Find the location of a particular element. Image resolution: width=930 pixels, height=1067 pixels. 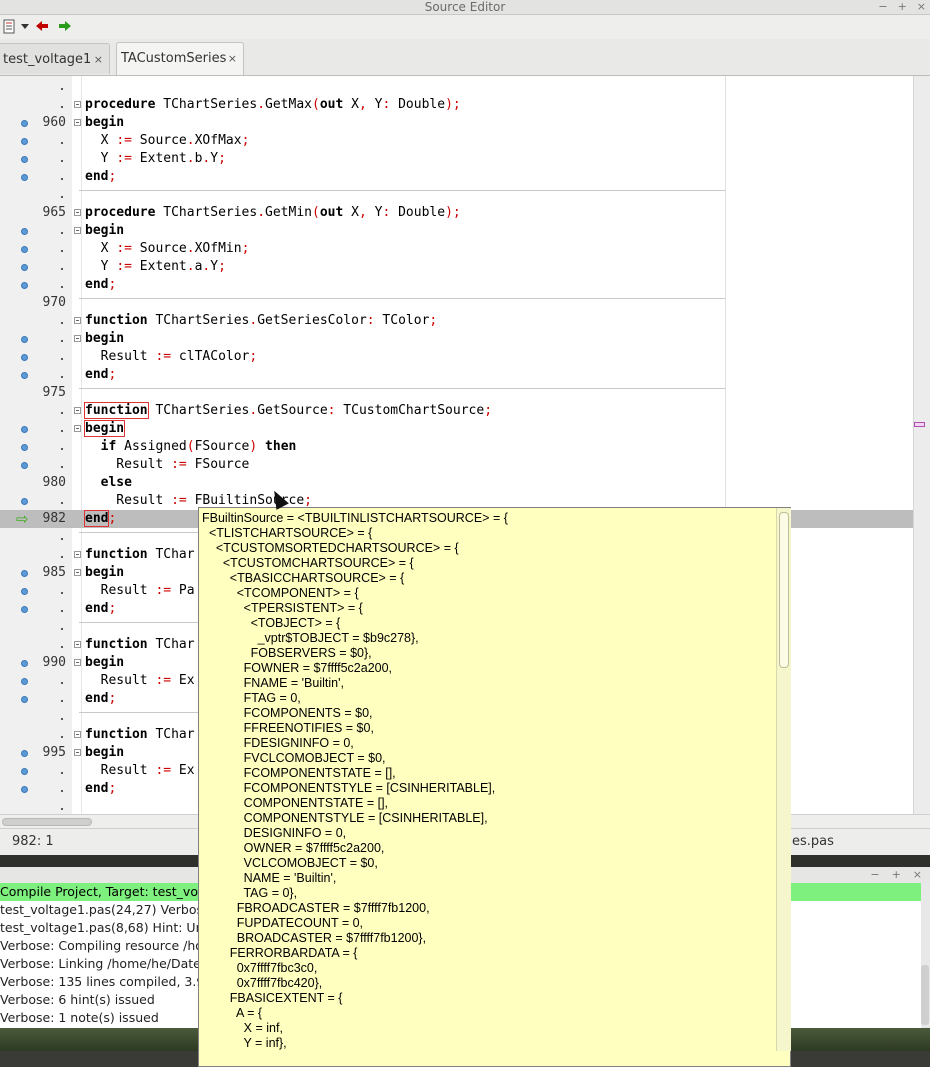

back-arrow-icon is located at coordinates (42, 28).